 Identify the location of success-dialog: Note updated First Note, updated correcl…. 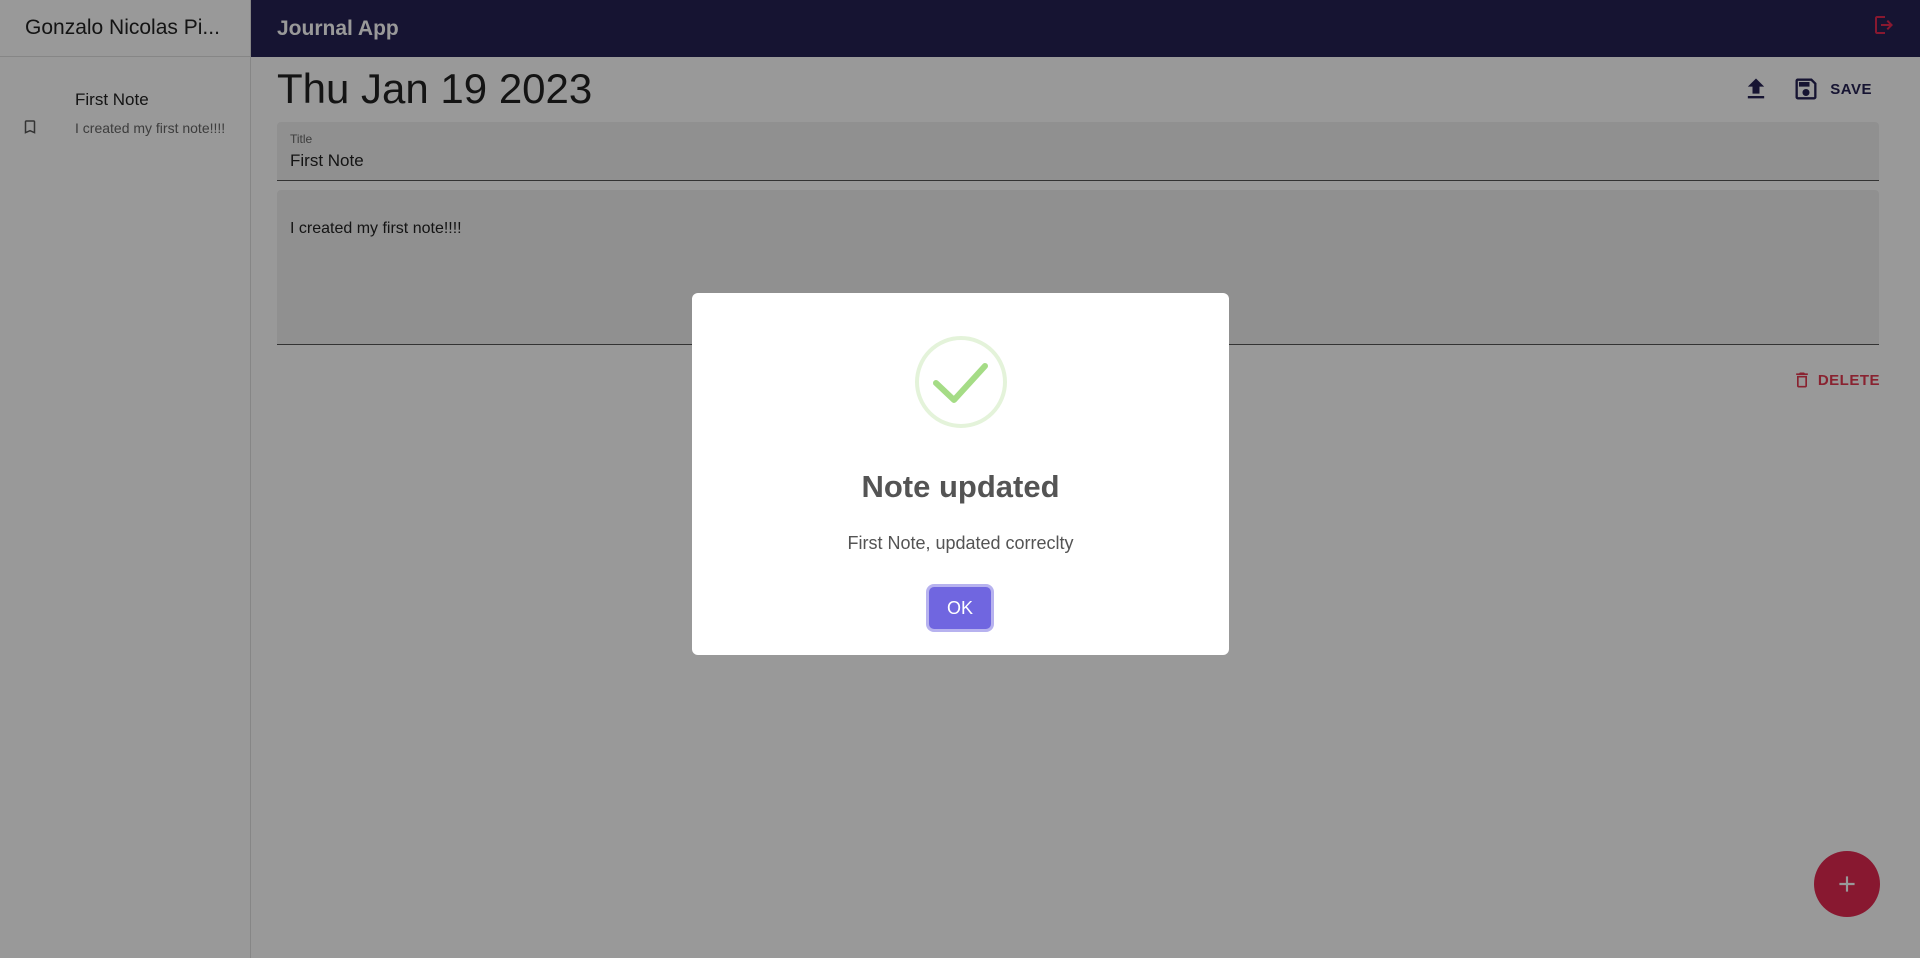
(960, 474).